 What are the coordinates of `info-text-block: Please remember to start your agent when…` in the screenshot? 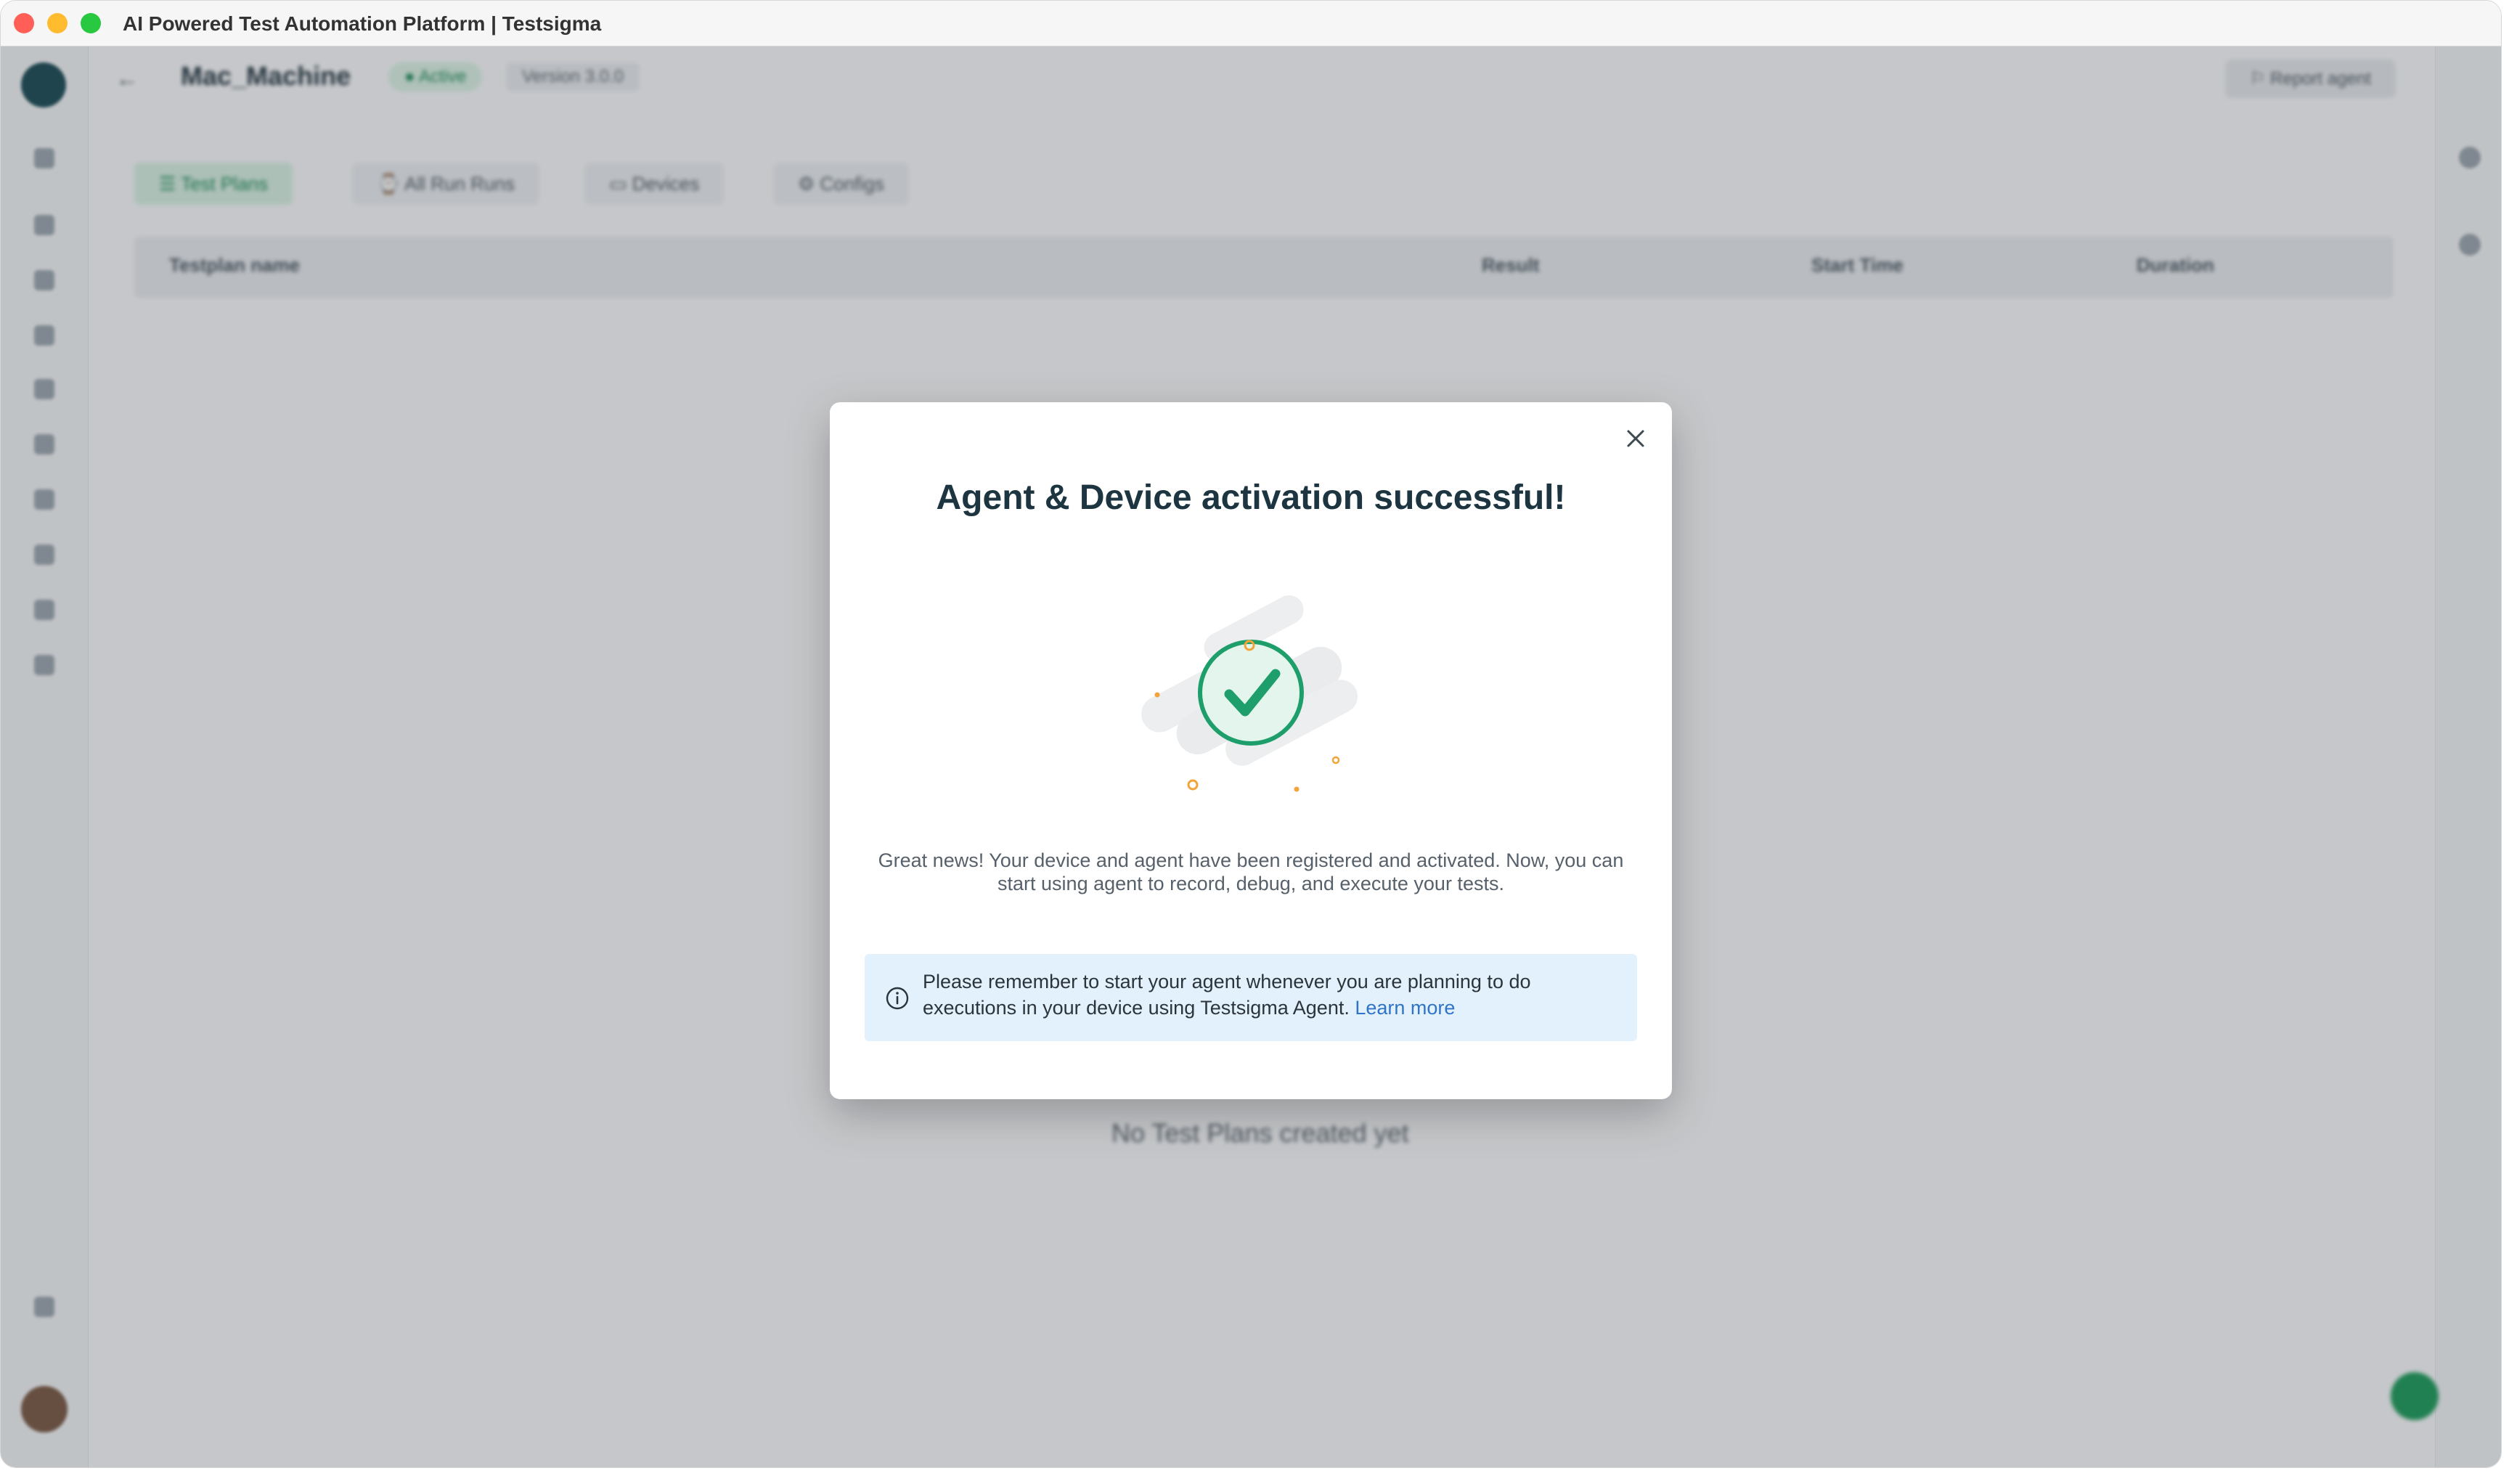 It's located at (1264, 995).